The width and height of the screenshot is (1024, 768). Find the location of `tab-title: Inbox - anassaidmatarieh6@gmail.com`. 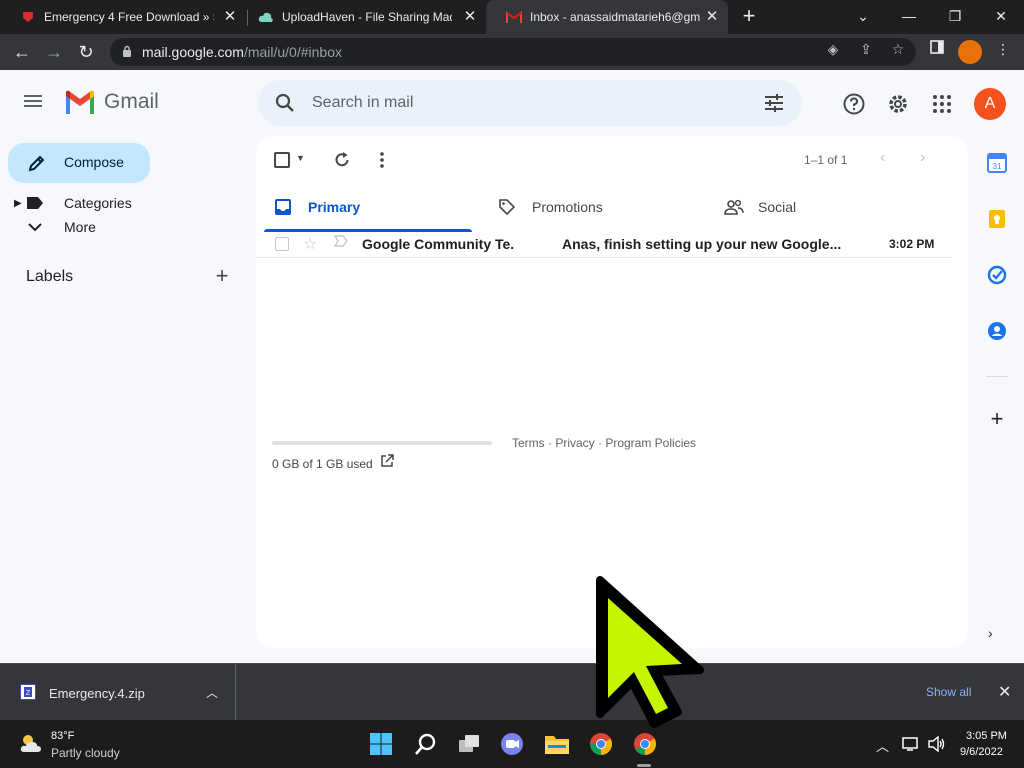

tab-title: Inbox - anassaidmatarieh6@gmail.com is located at coordinates (615, 17).